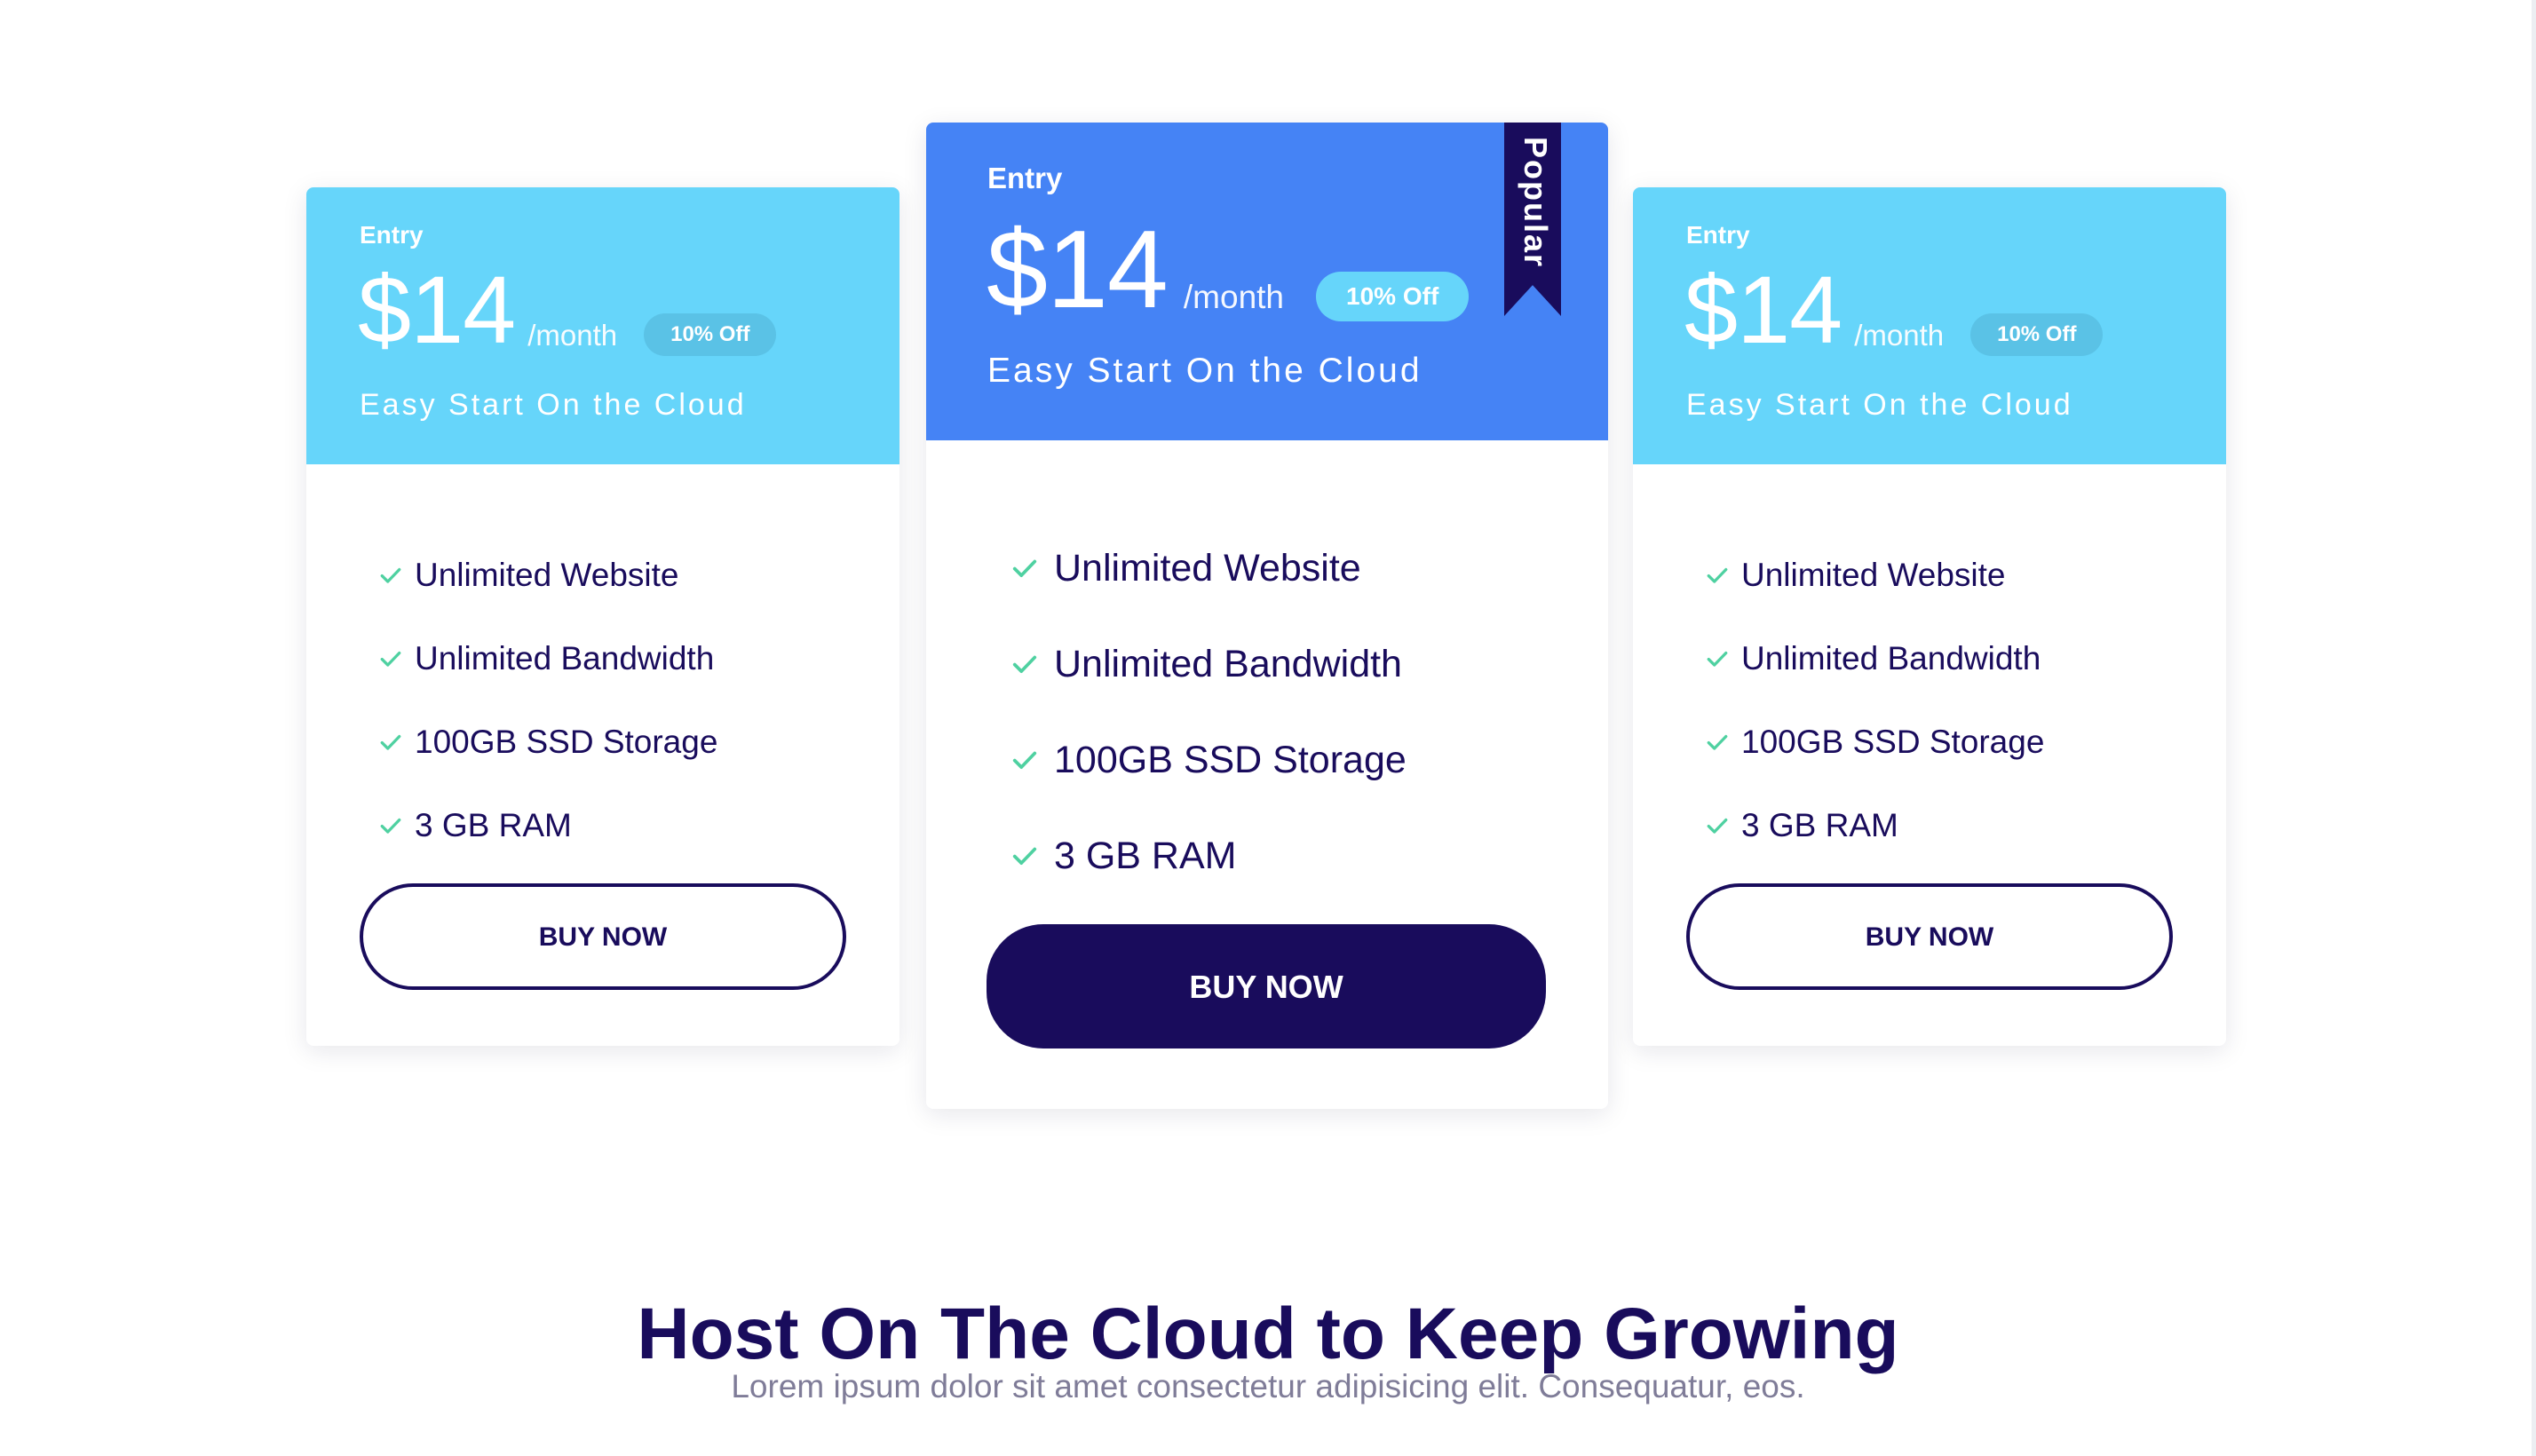 The height and width of the screenshot is (1456, 2536). What do you see at coordinates (1268, 1334) in the screenshot?
I see `section-title: Host On The Cloud to Keep Growing` at bounding box center [1268, 1334].